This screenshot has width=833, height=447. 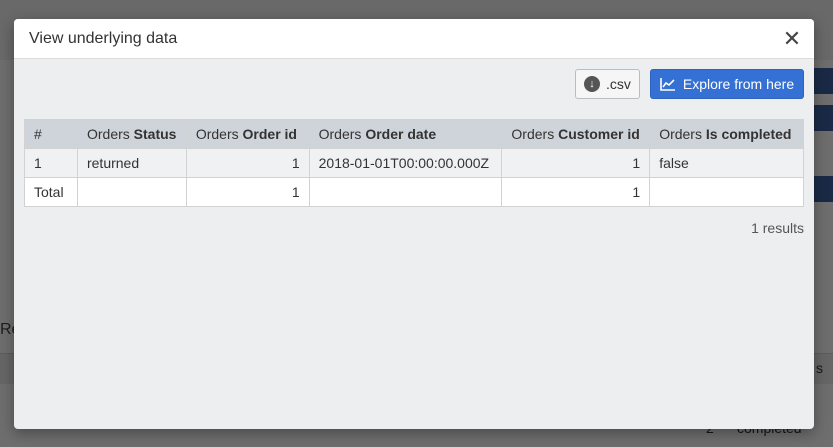 I want to click on column-header-order-date: Orders Order date, so click(x=405, y=134).